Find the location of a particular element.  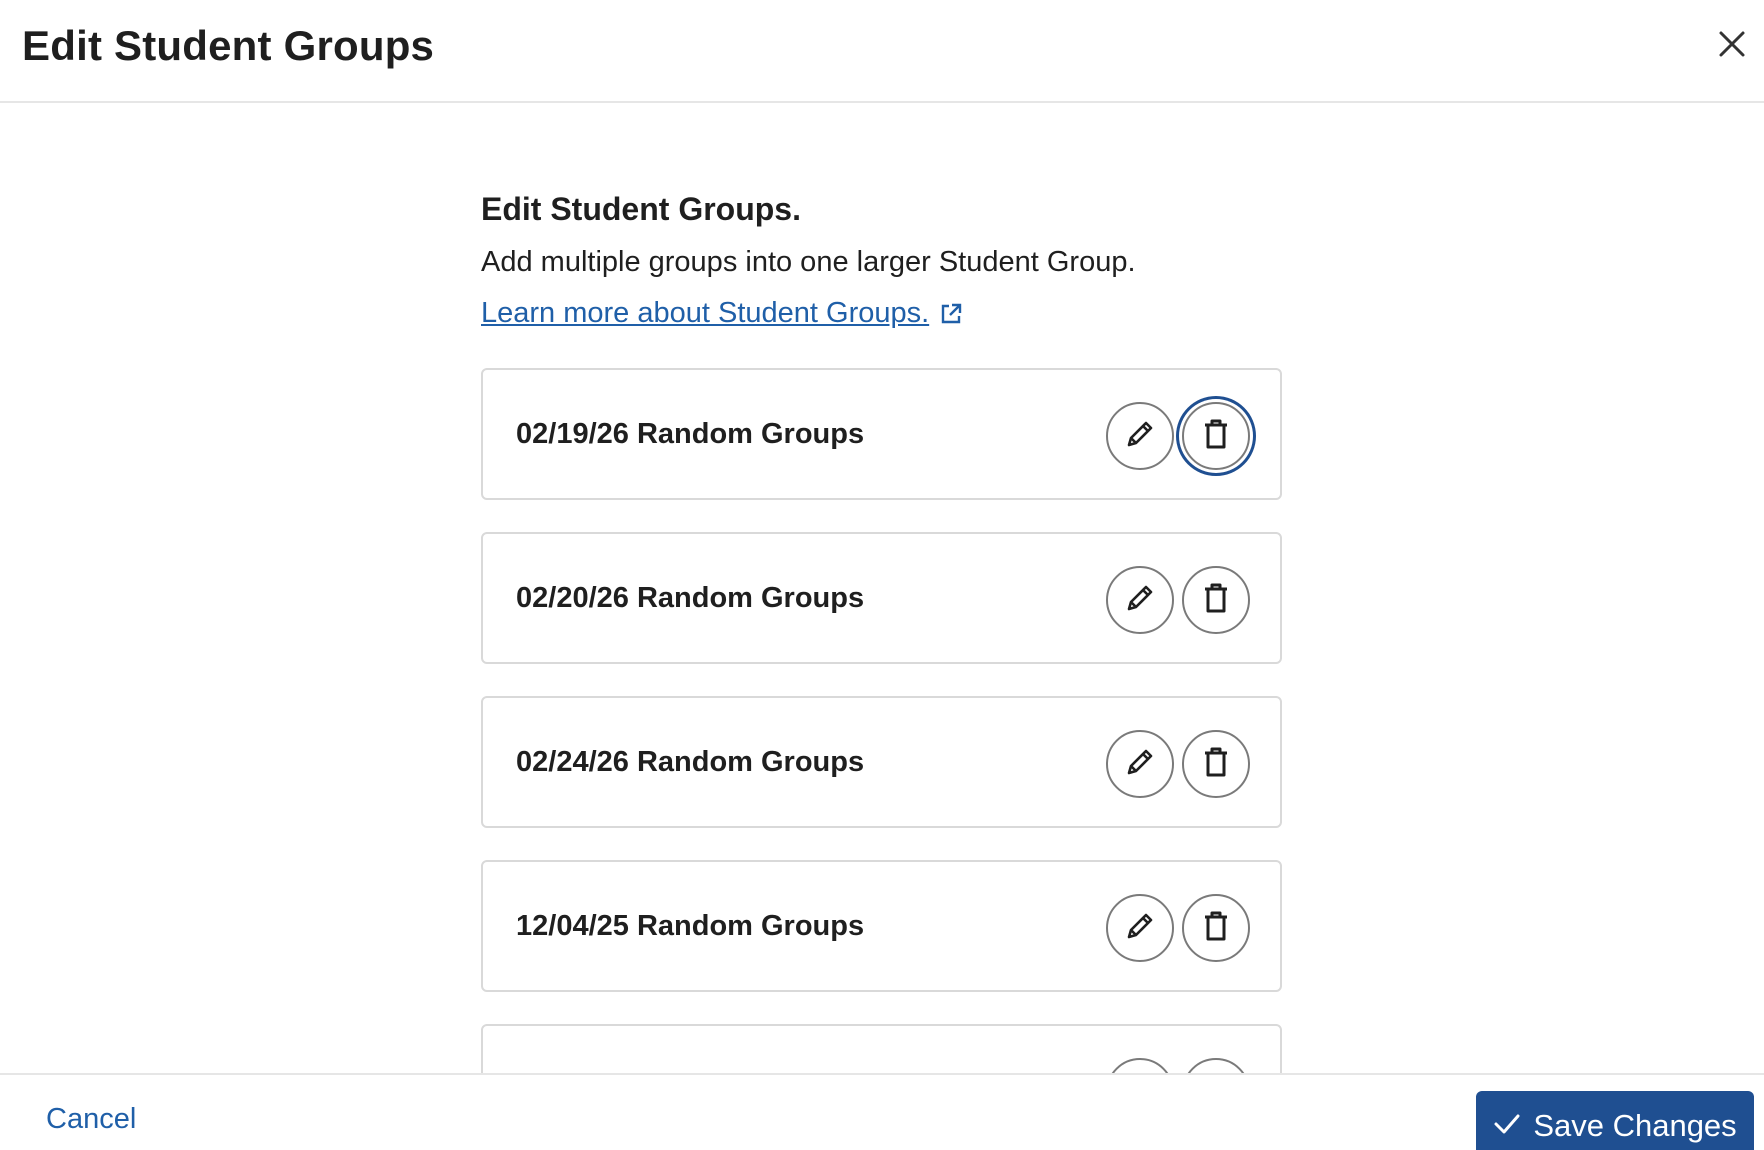

external-link-icon is located at coordinates (951, 314).